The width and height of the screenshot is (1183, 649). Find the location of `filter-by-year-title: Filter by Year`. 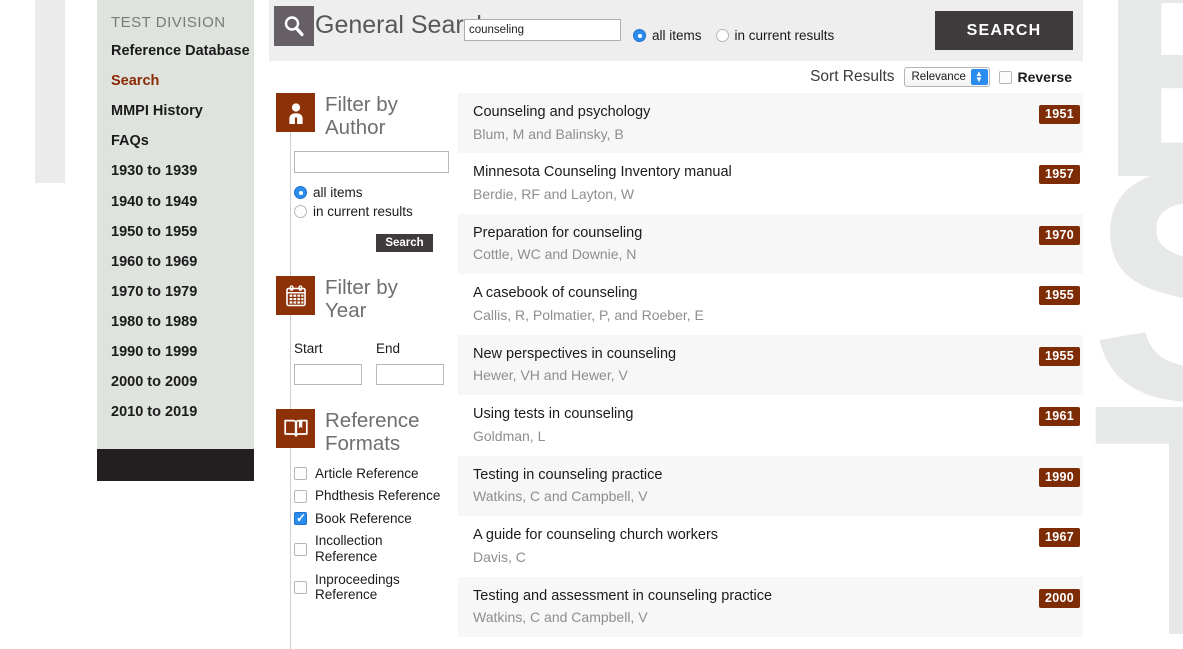

filter-by-year-title: Filter by Year is located at coordinates (361, 299).